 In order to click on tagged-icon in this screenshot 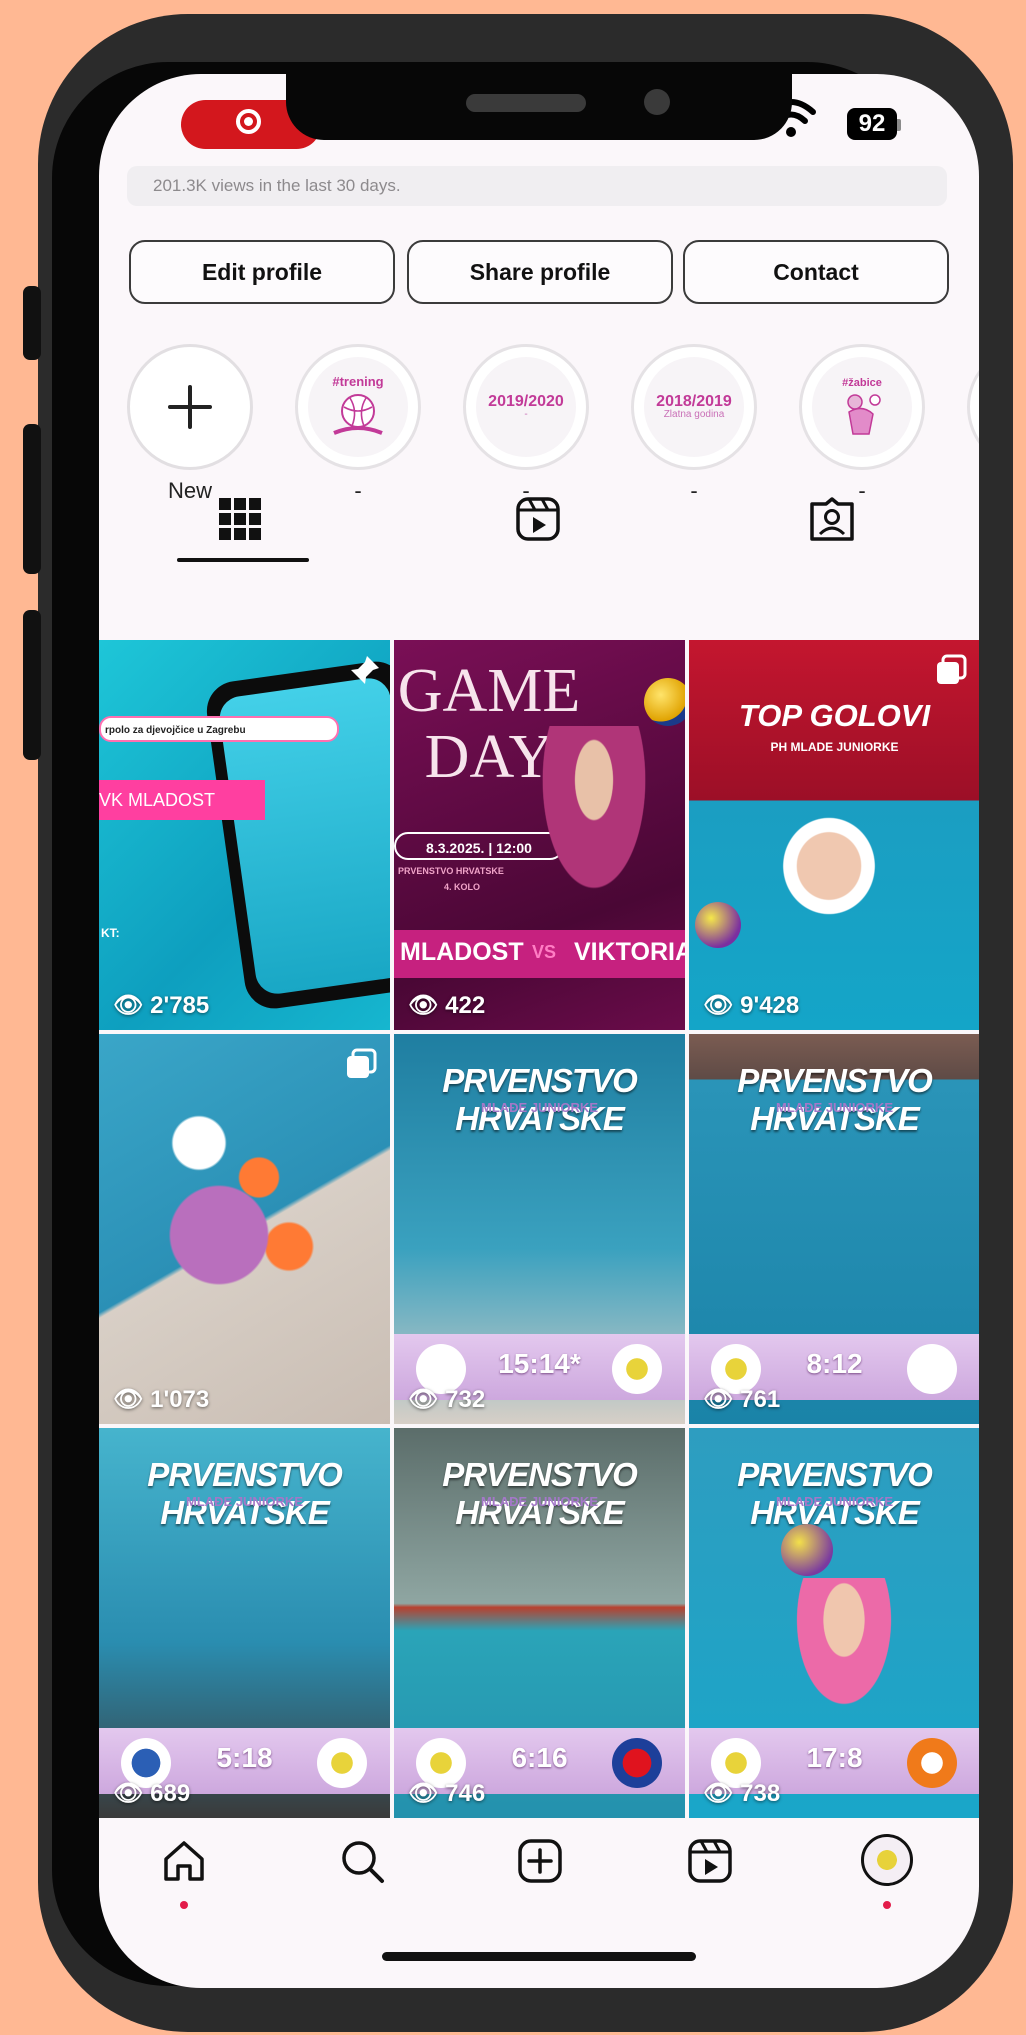, I will do `click(832, 519)`.